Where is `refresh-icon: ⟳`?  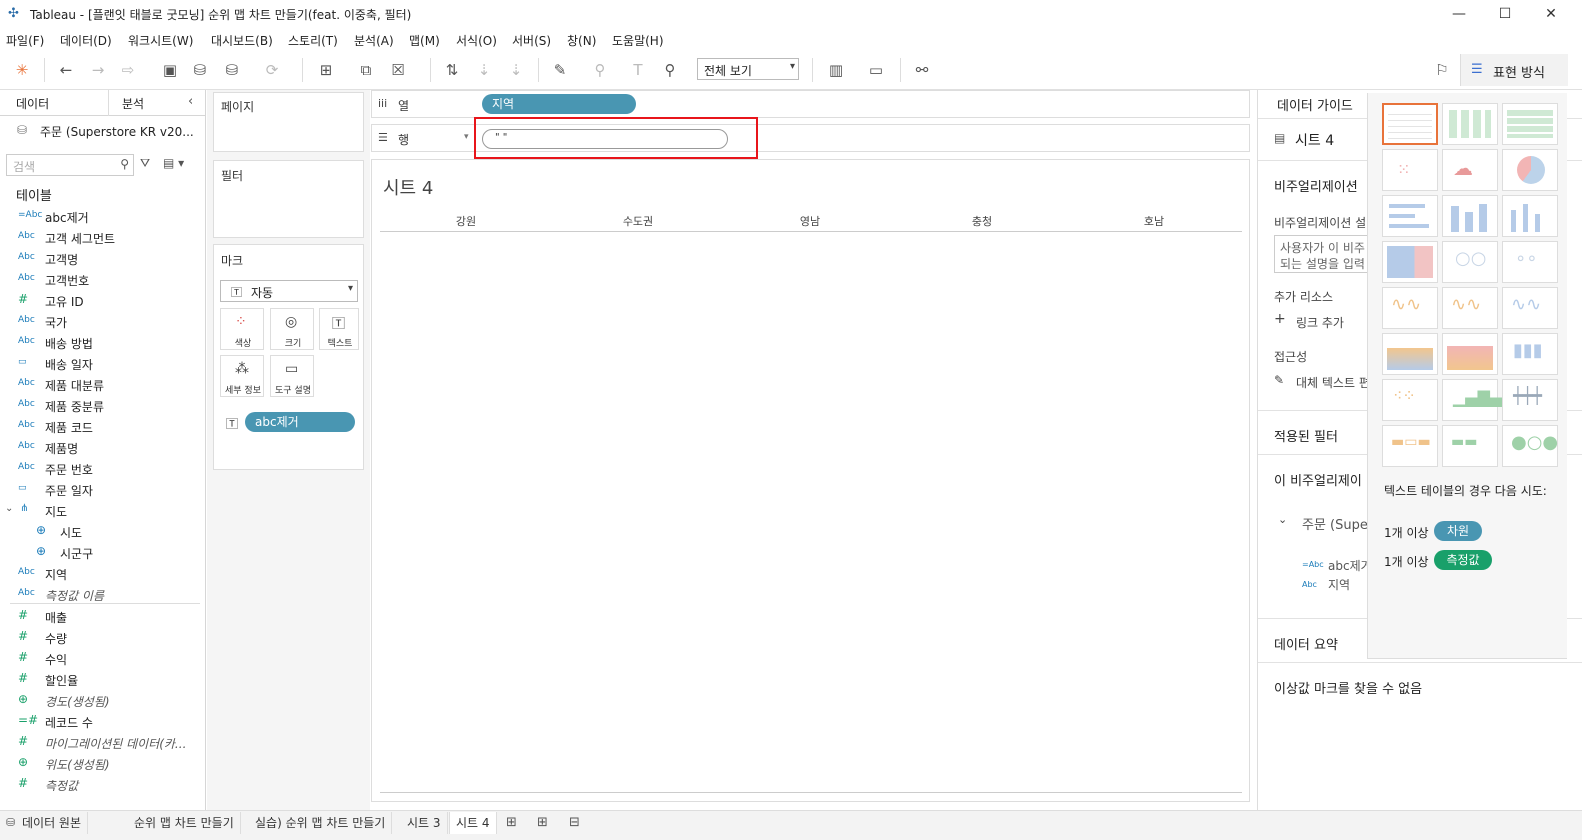 refresh-icon: ⟳ is located at coordinates (272, 70).